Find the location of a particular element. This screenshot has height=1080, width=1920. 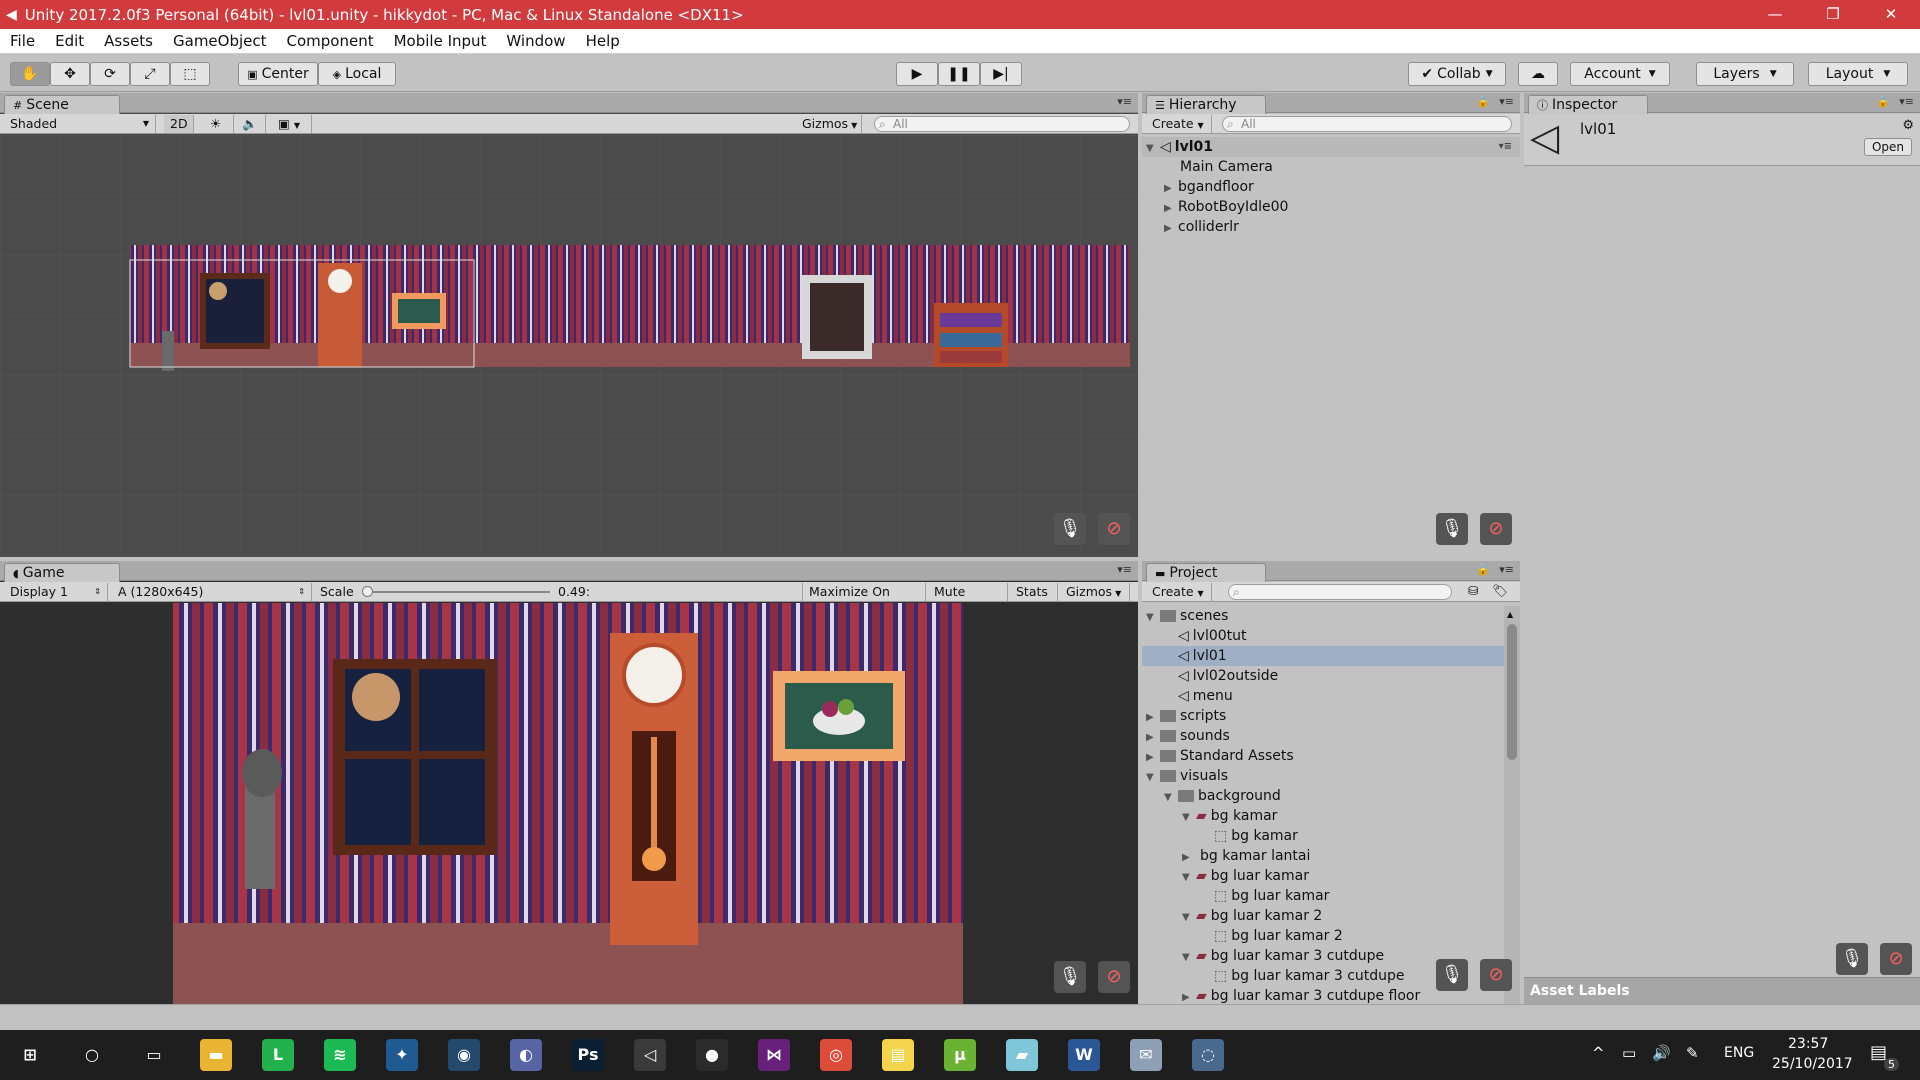

project-tree-row: ▶ Standard Assets is located at coordinates (1323, 756).